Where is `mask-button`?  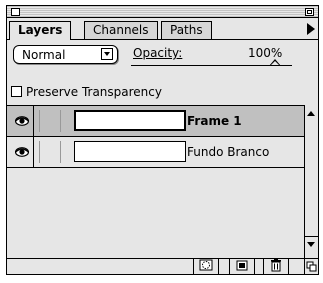 mask-button is located at coordinates (206, 266).